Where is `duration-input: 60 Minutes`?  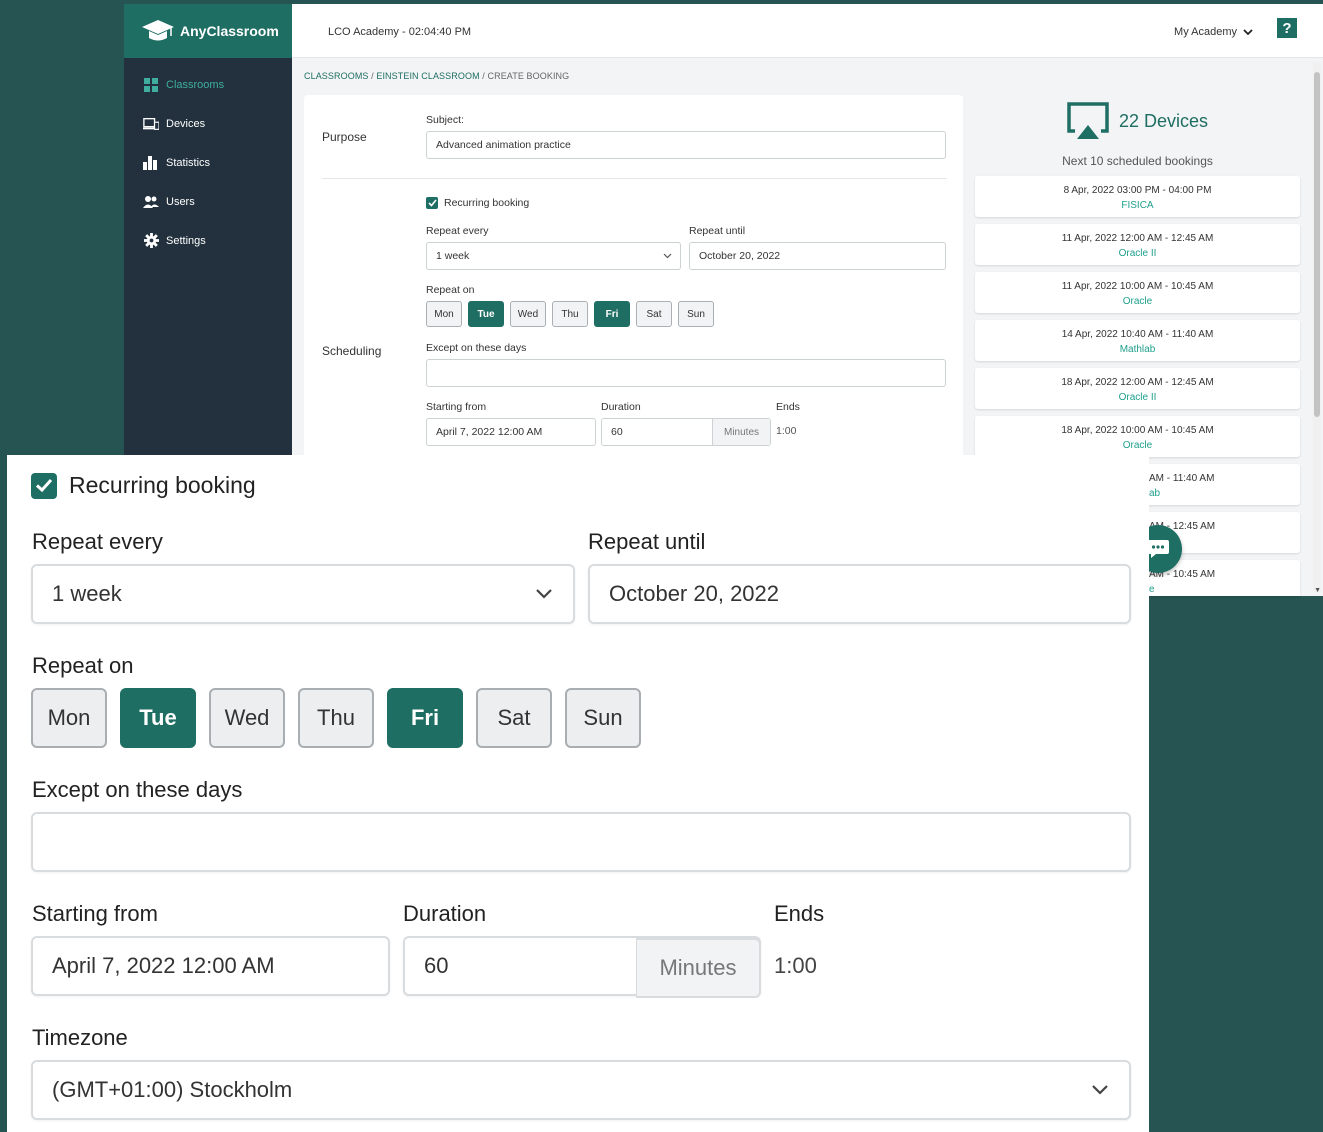 duration-input: 60 Minutes is located at coordinates (686, 432).